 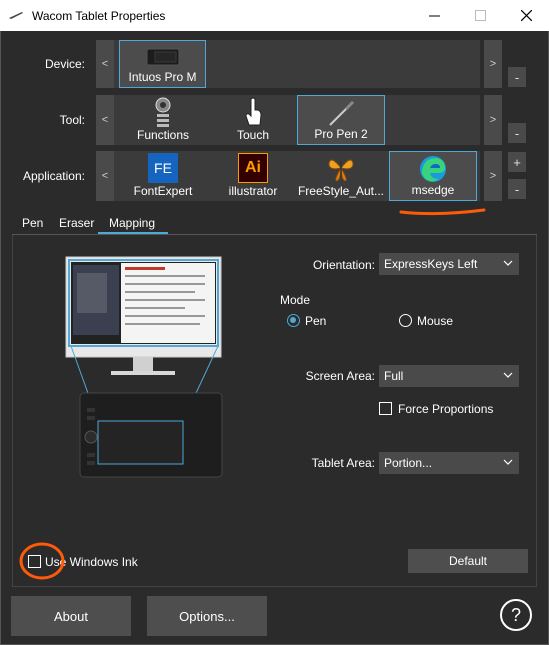 I want to click on tool-next-button: >, so click(x=493, y=120).